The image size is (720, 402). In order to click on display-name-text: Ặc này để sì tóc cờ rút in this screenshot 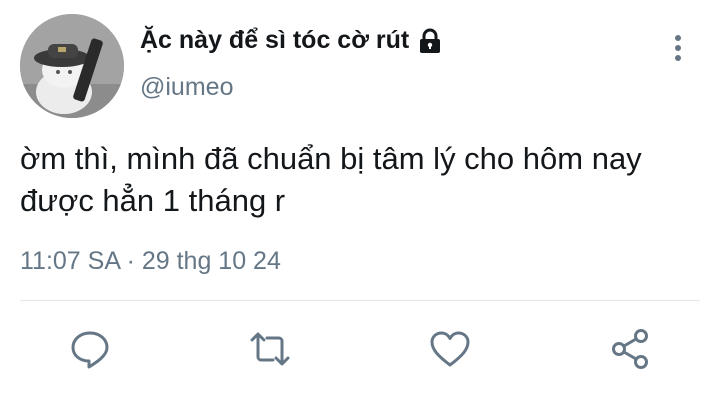, I will do `click(275, 40)`.